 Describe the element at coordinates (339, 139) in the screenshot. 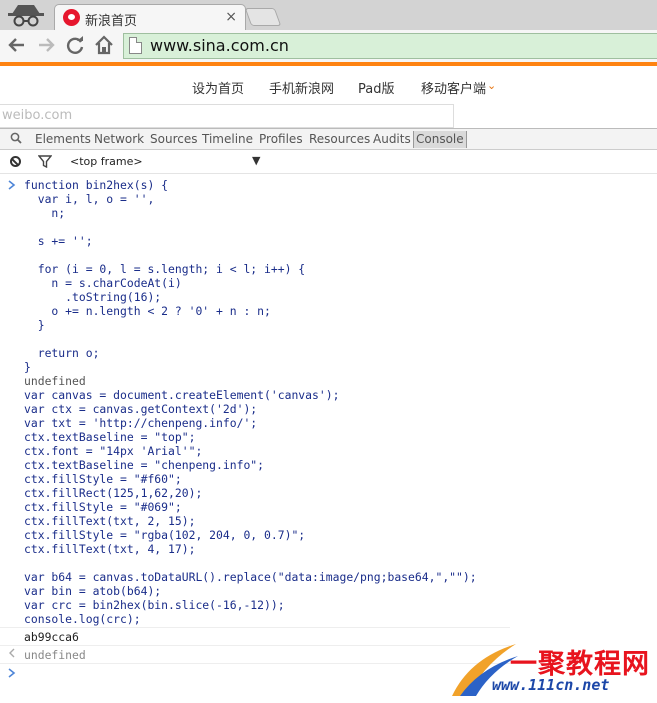

I see `tab-resources: Resources` at that location.